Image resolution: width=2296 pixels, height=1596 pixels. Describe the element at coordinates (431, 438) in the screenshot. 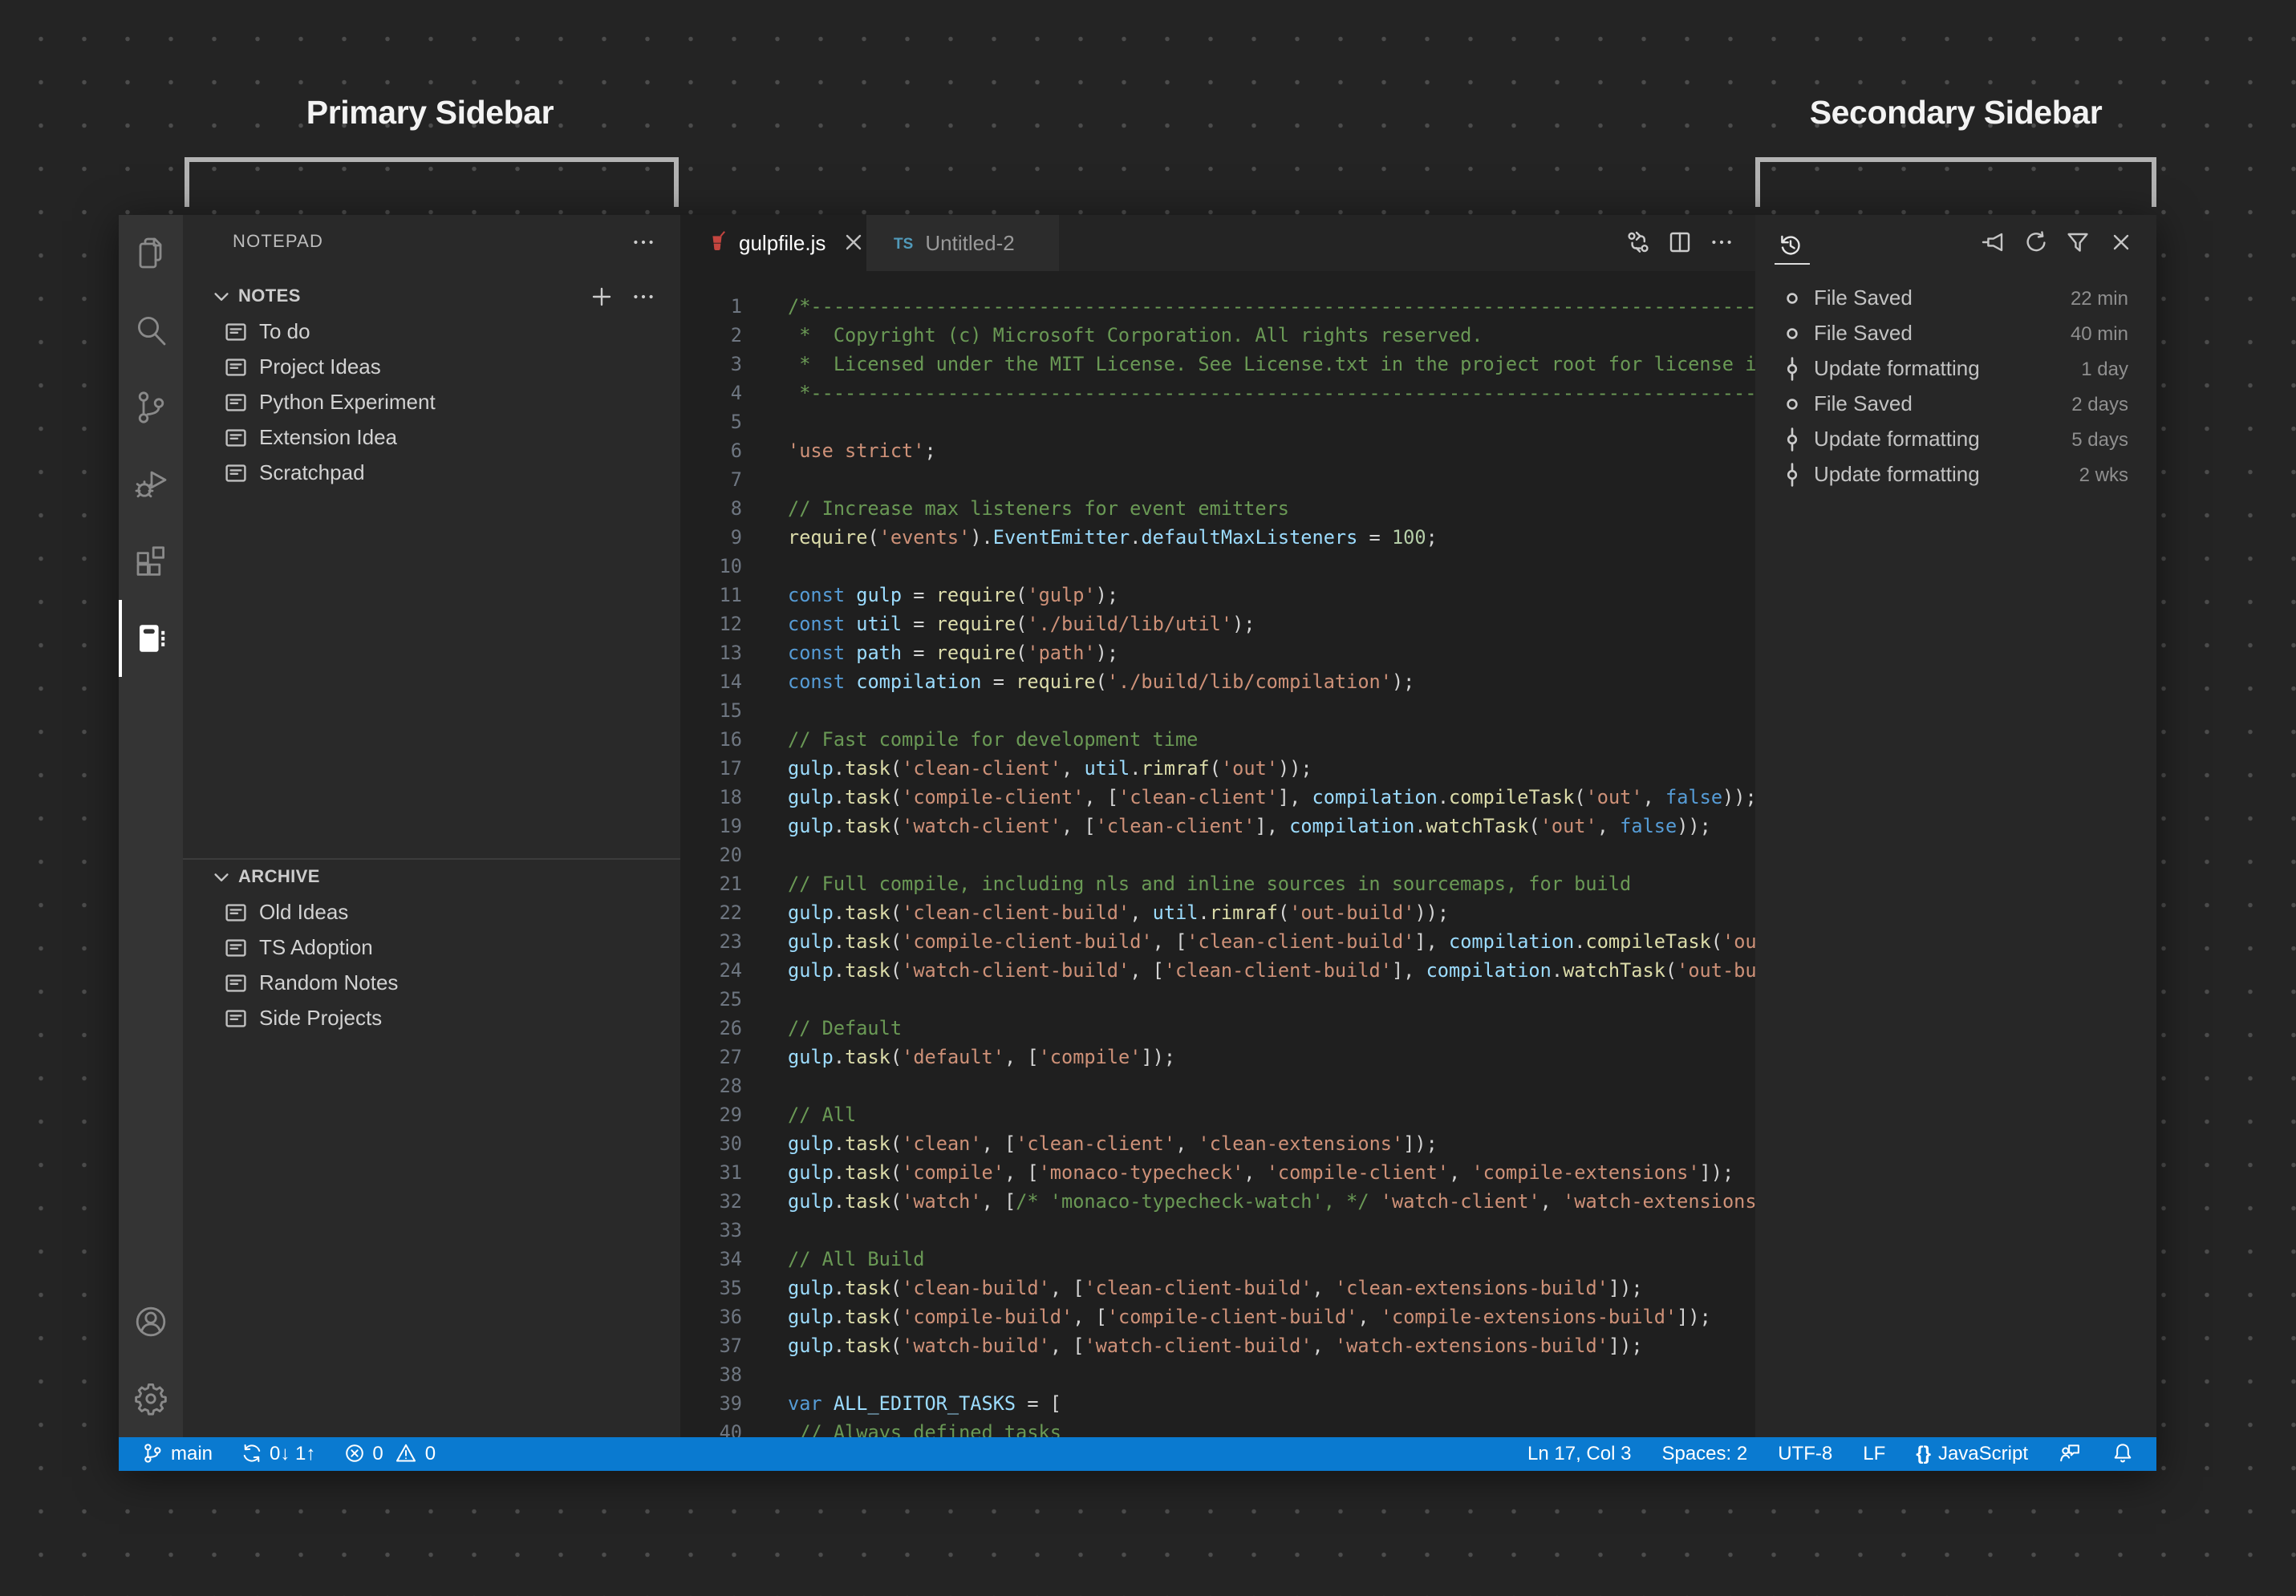

I see `note-item: Extension Idea` at that location.